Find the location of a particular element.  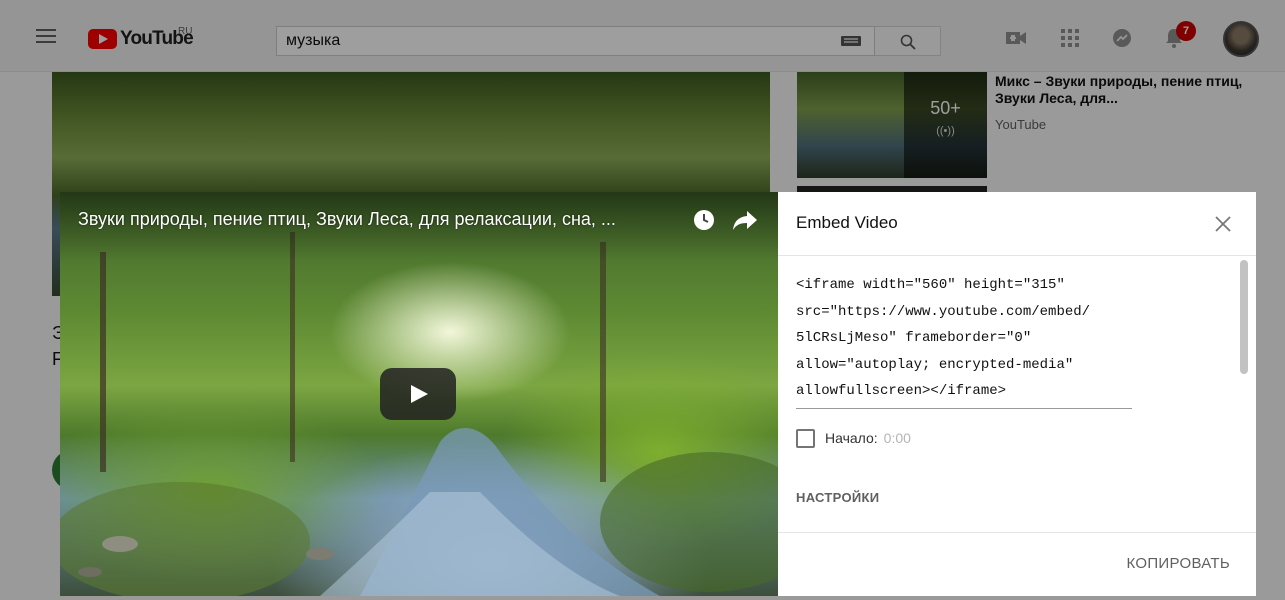

clock-icon is located at coordinates (704, 220).